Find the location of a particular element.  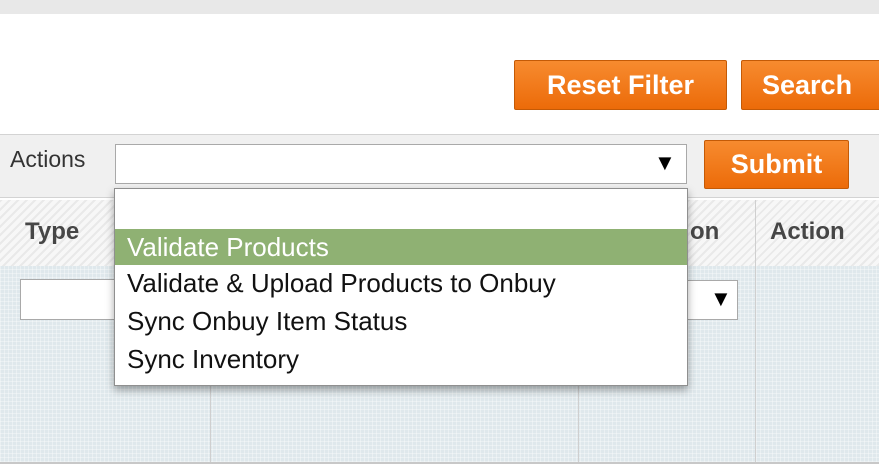

column-header-action-partial: on is located at coordinates (704, 232).